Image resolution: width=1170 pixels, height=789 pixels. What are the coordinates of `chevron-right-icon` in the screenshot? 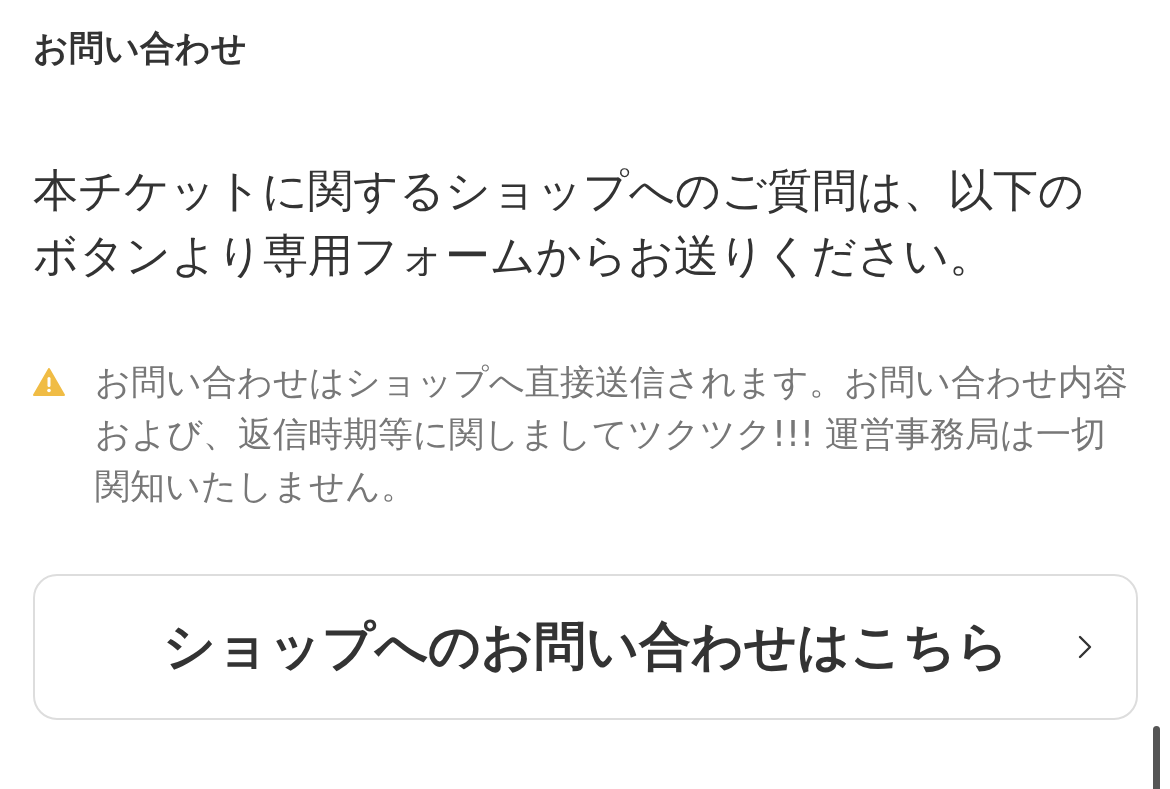 It's located at (1085, 647).